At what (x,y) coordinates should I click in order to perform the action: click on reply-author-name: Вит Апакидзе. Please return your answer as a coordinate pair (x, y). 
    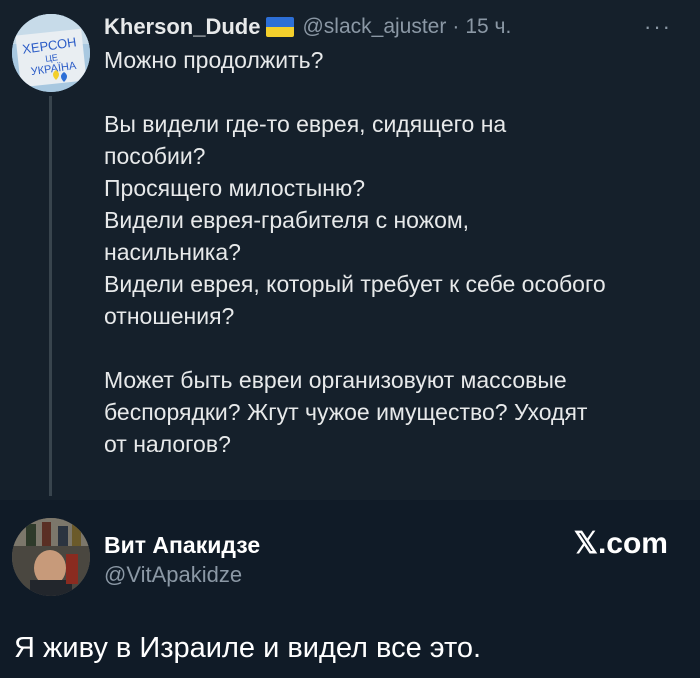
    Looking at the image, I should click on (182, 545).